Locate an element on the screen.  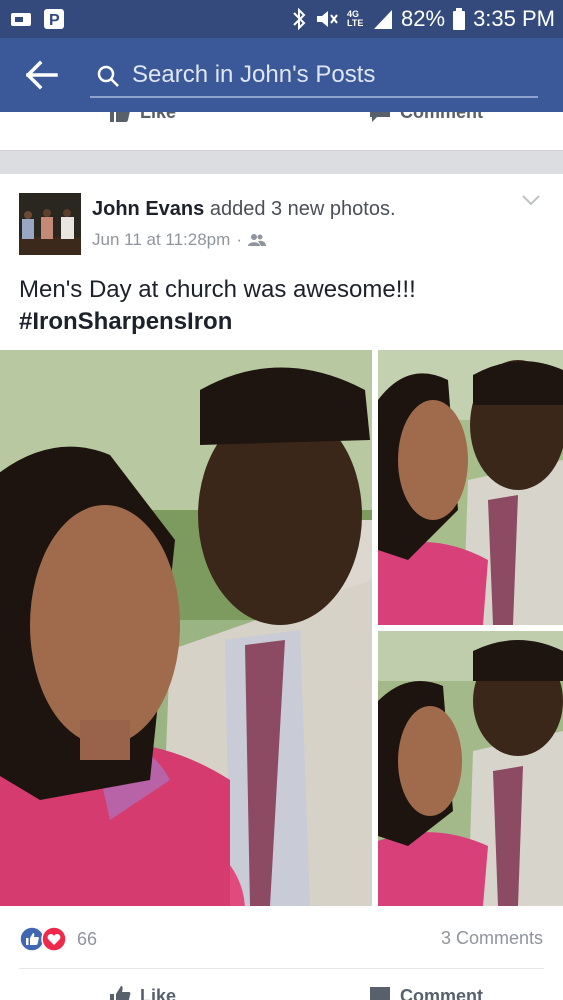
signal-icon is located at coordinates (383, 19).